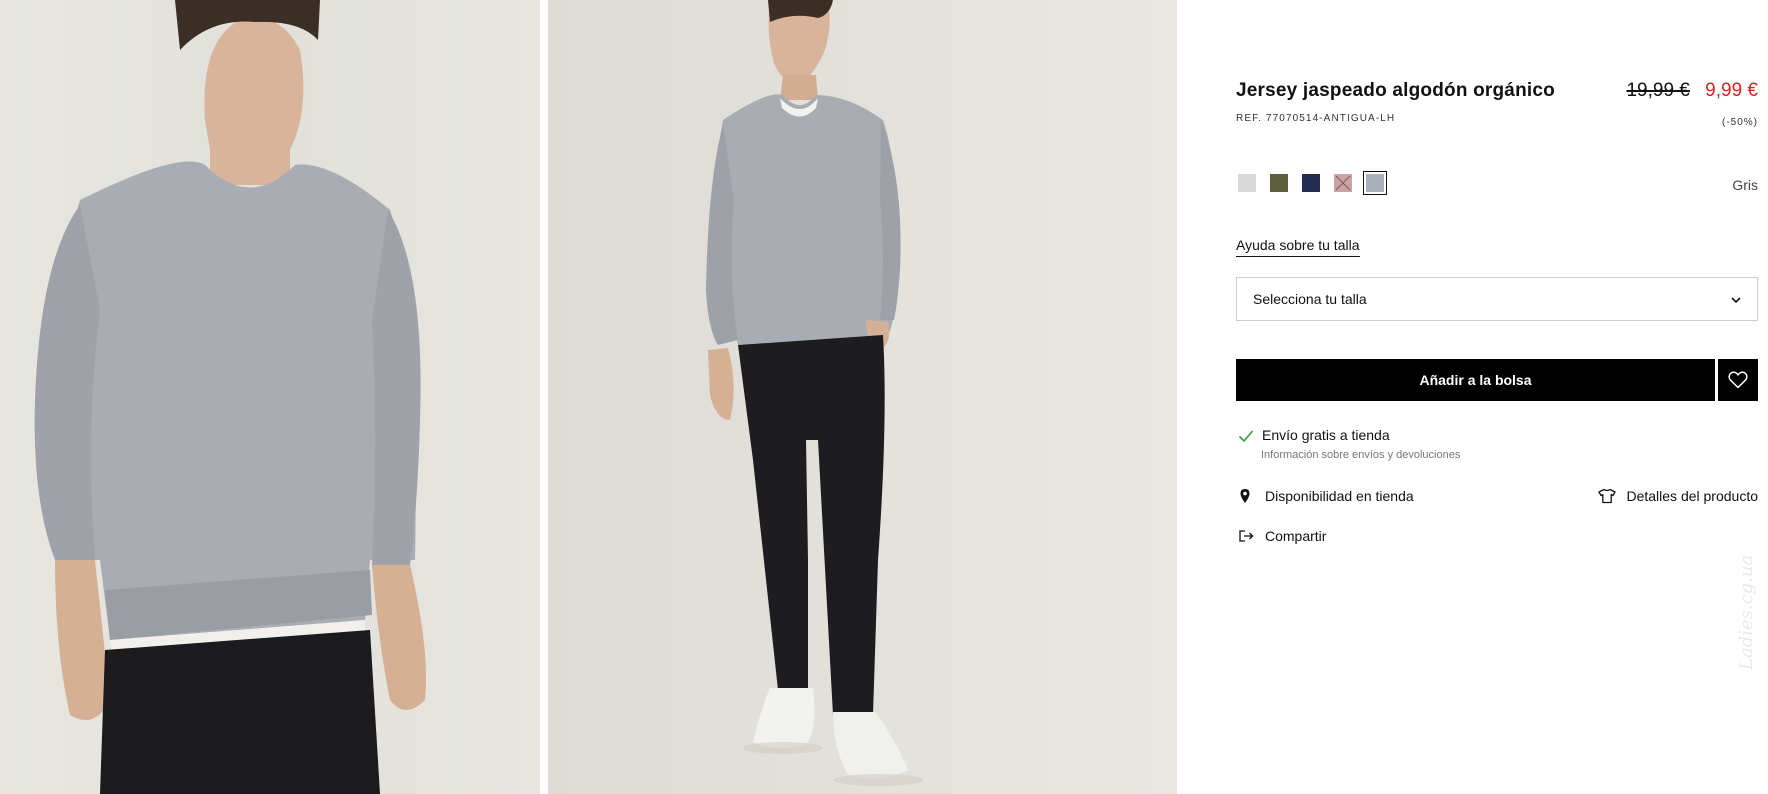 This screenshot has height=794, width=1768. I want to click on share-label: Compartir, so click(1296, 536).